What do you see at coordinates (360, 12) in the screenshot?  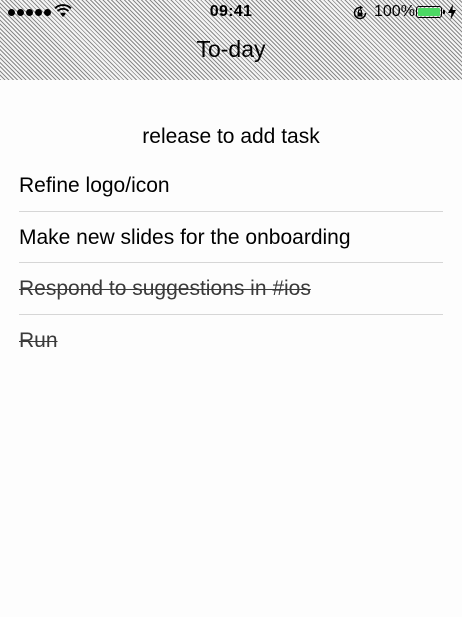 I see `rotation-lock-icon` at bounding box center [360, 12].